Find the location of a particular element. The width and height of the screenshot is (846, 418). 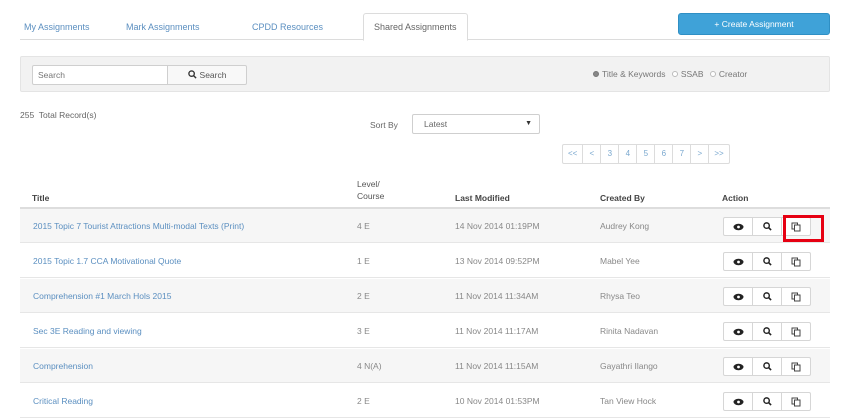

total-count: 255 is located at coordinates (27, 115).